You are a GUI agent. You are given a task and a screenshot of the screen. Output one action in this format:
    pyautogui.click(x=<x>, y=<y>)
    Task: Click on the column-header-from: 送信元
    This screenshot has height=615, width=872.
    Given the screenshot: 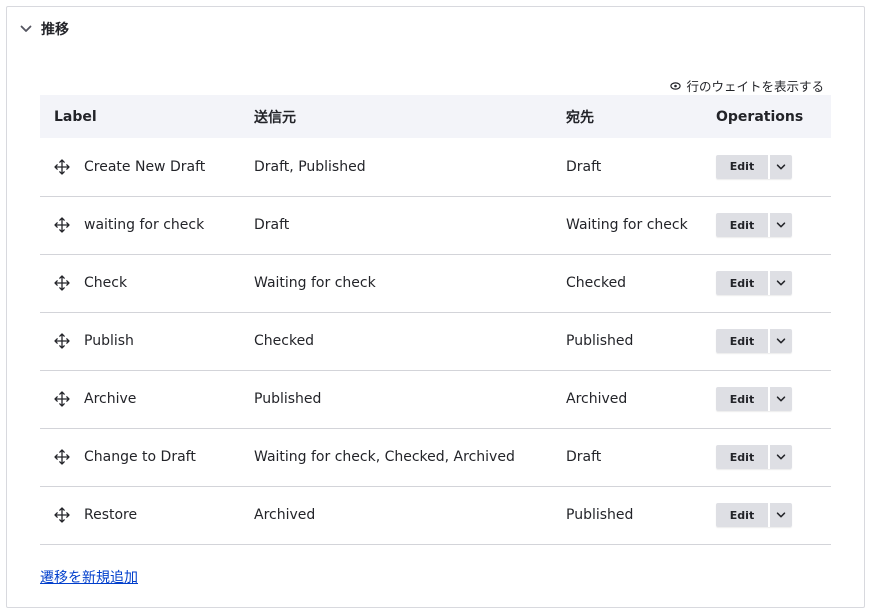 What is the action you would take?
    pyautogui.click(x=275, y=117)
    